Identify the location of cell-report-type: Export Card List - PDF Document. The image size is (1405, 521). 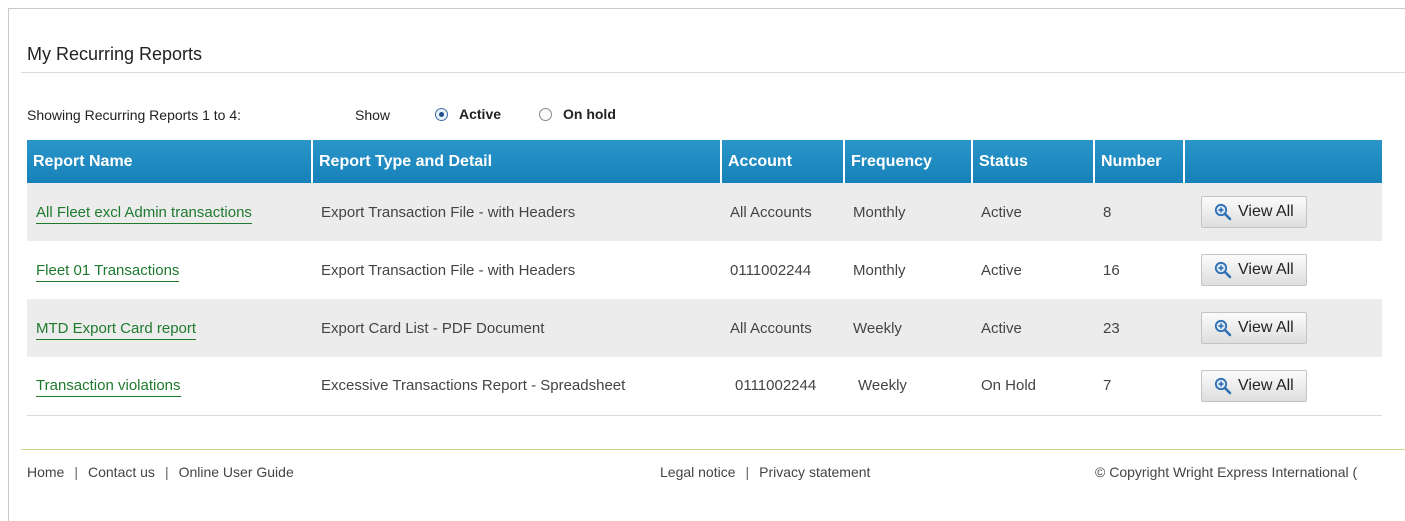
(516, 328).